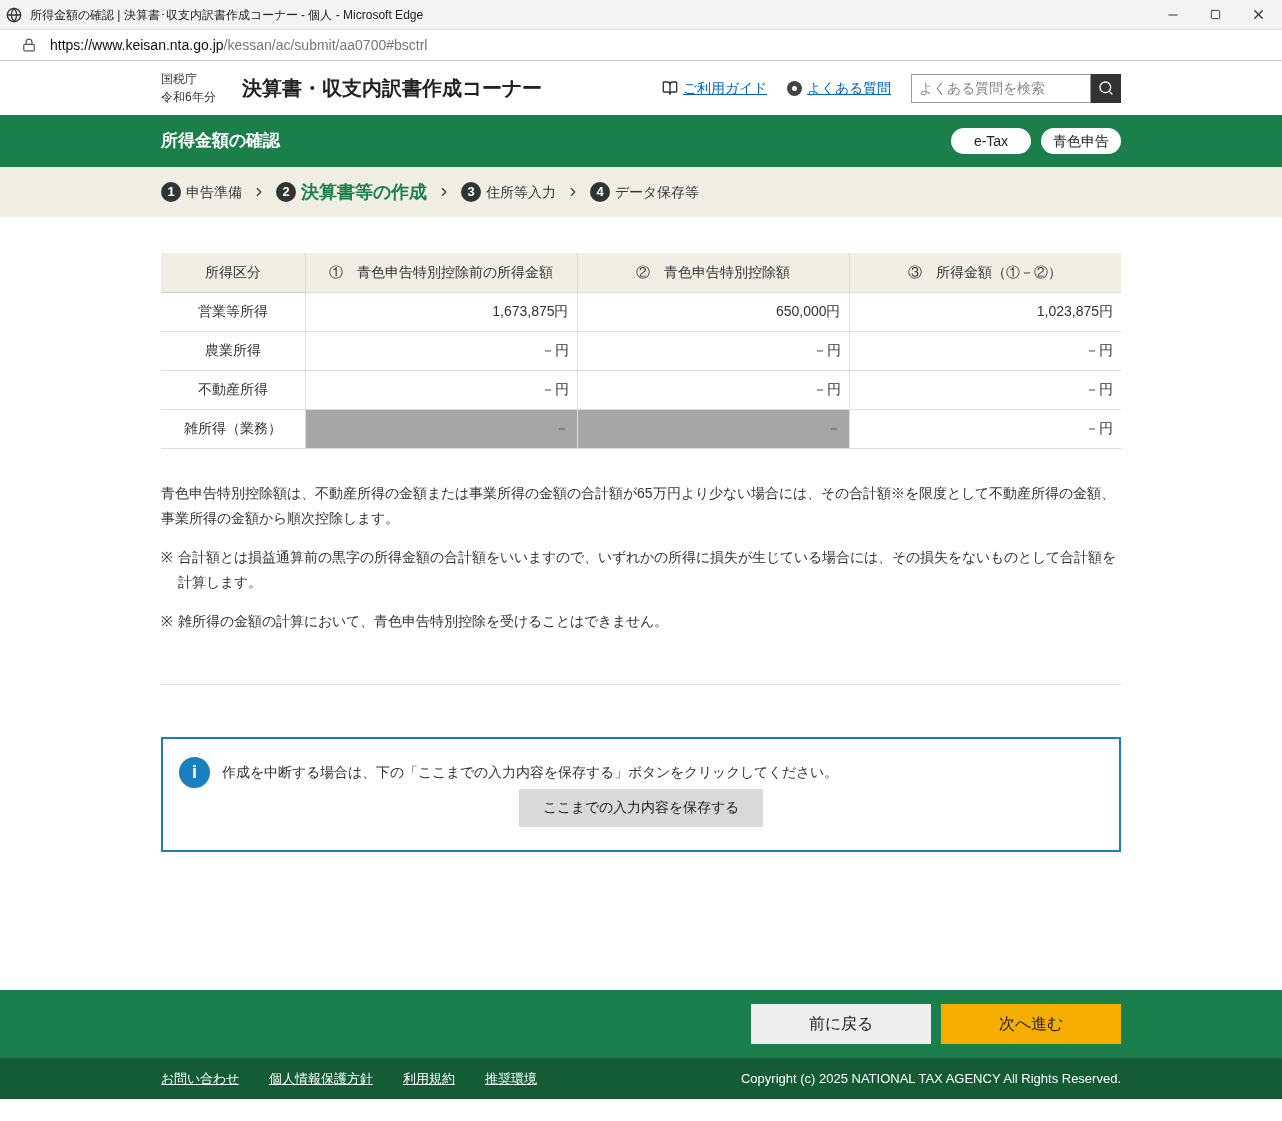 The width and height of the screenshot is (1282, 1121). Describe the element at coordinates (1258, 14) in the screenshot. I see `close-icon` at that location.